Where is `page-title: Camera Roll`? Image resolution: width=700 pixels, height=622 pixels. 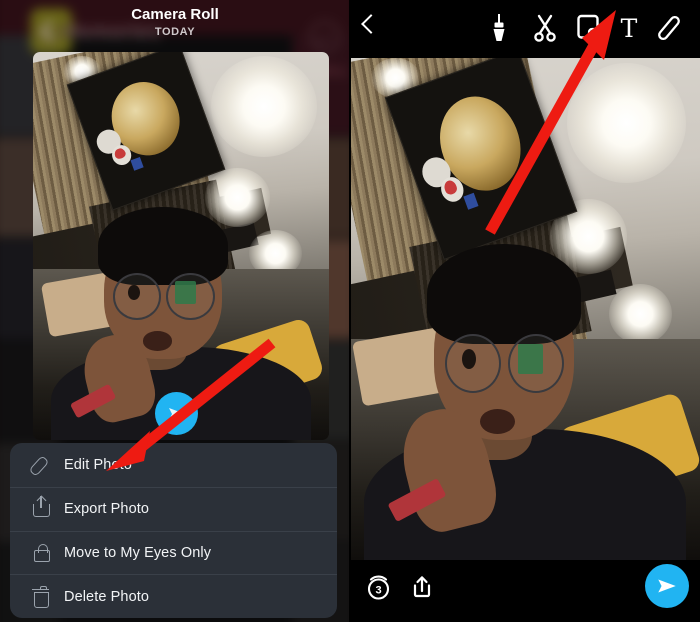
page-title: Camera Roll is located at coordinates (175, 14).